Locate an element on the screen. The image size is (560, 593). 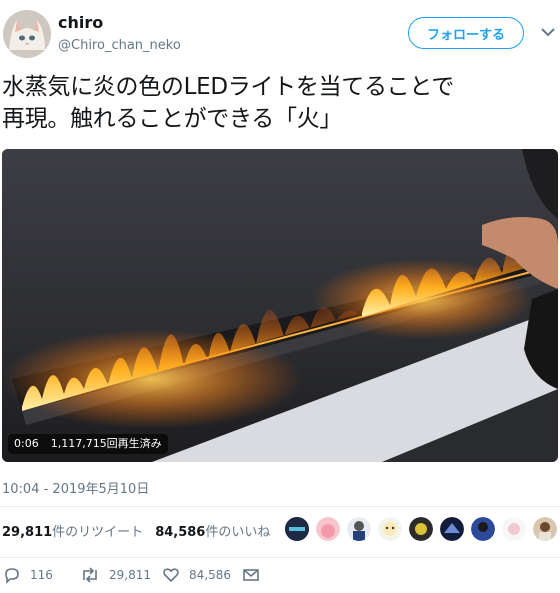
video-elapsed: 0:06 is located at coordinates (26, 443).